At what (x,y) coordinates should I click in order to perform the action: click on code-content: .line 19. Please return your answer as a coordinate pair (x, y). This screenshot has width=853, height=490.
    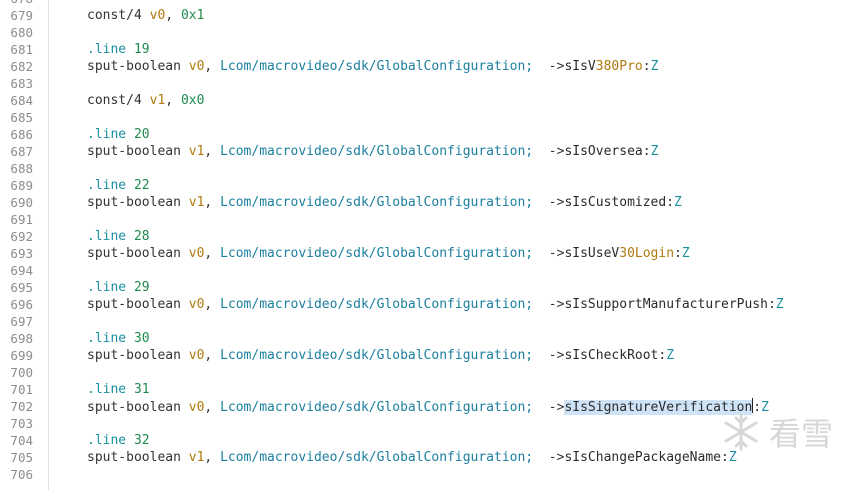
    Looking at the image, I should click on (118, 49).